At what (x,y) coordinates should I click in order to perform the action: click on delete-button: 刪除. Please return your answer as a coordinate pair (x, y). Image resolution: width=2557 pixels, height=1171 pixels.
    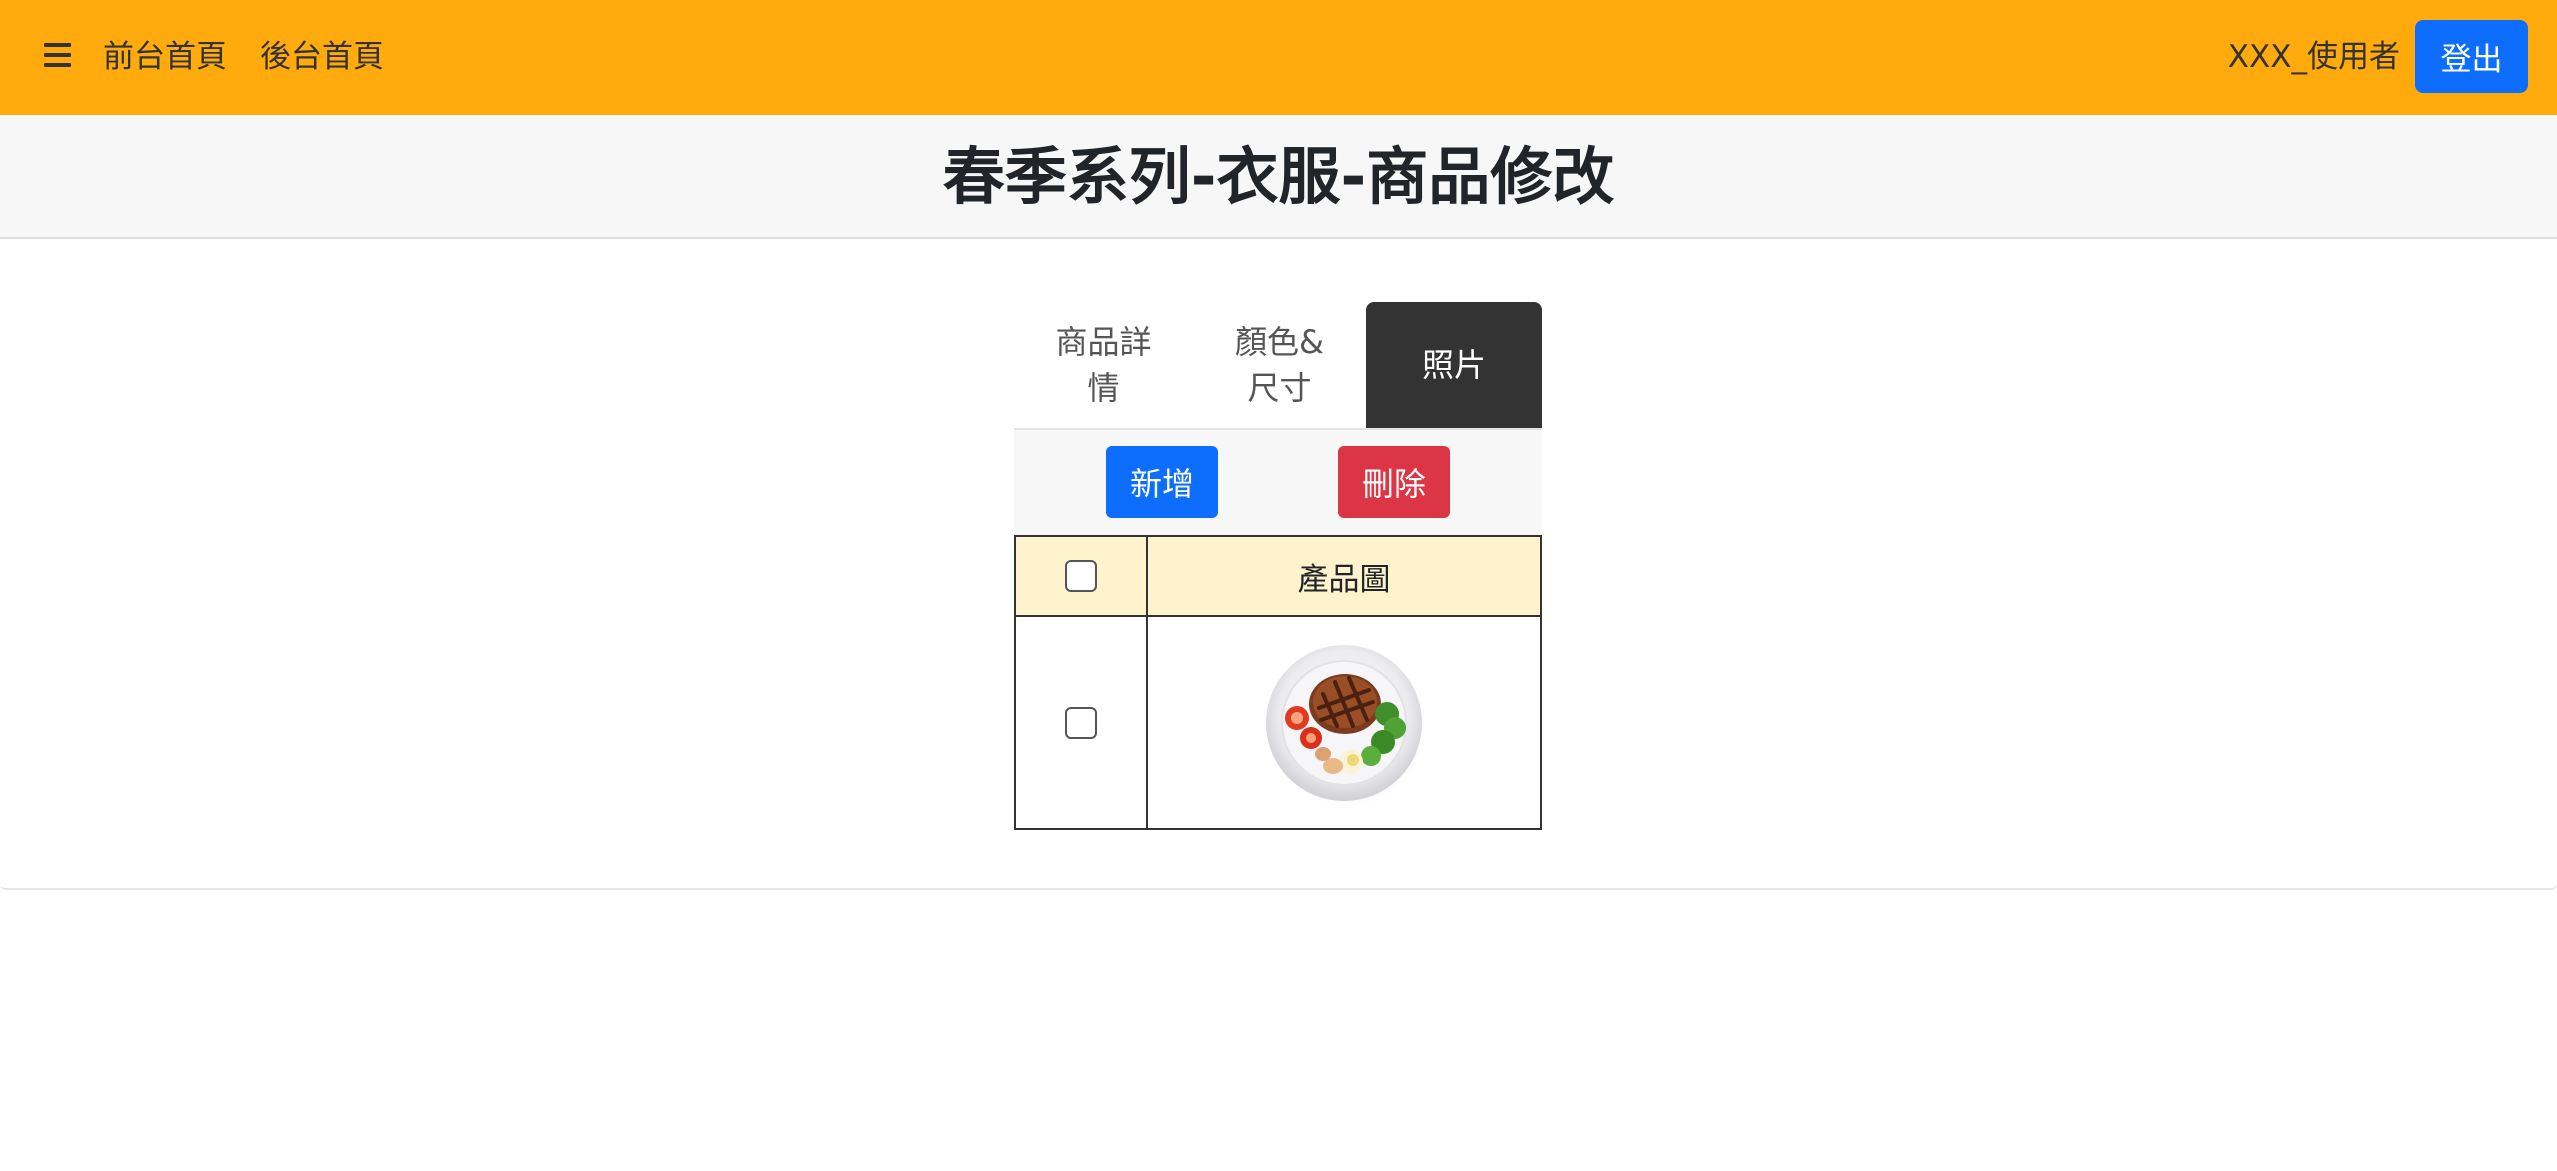
    Looking at the image, I should click on (1394, 482).